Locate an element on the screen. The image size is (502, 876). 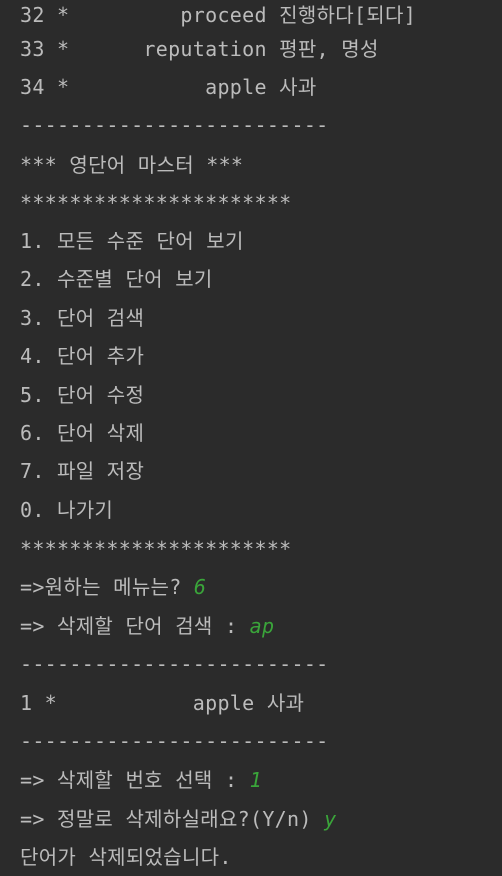
line-text: 5. 단어 수정 is located at coordinates (82, 395).